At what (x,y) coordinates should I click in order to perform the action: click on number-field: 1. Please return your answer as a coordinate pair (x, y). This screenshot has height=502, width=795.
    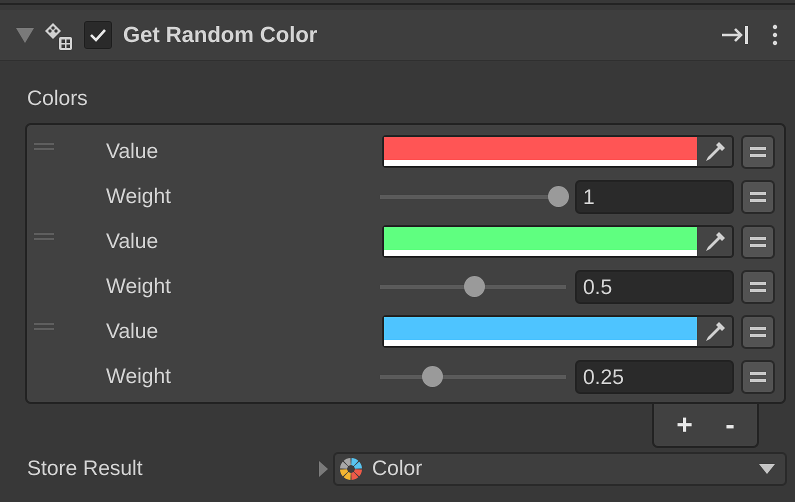
    Looking at the image, I should click on (654, 197).